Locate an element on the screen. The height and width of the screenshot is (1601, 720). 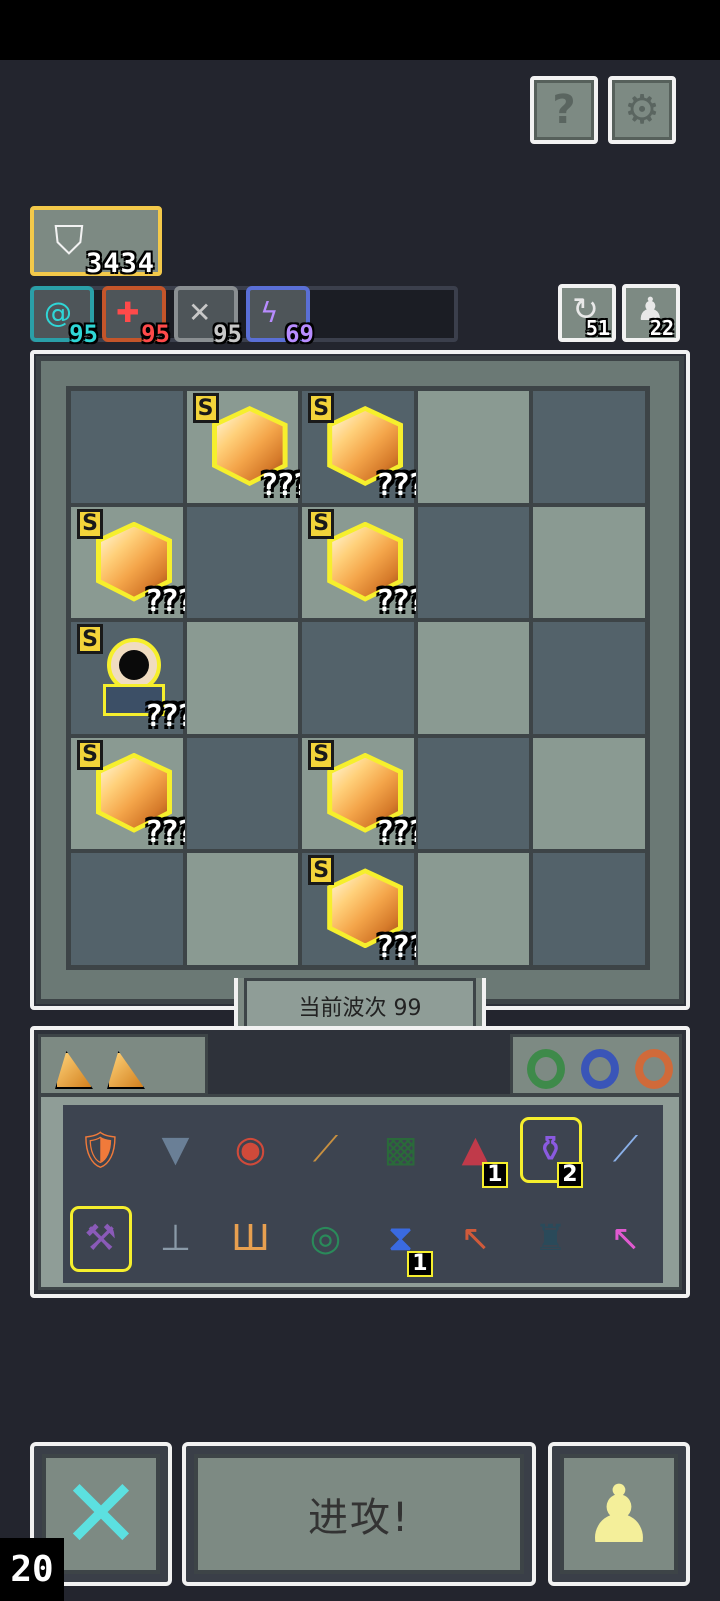
crystal-sword-icon: ⟋ is located at coordinates (626, 1150).